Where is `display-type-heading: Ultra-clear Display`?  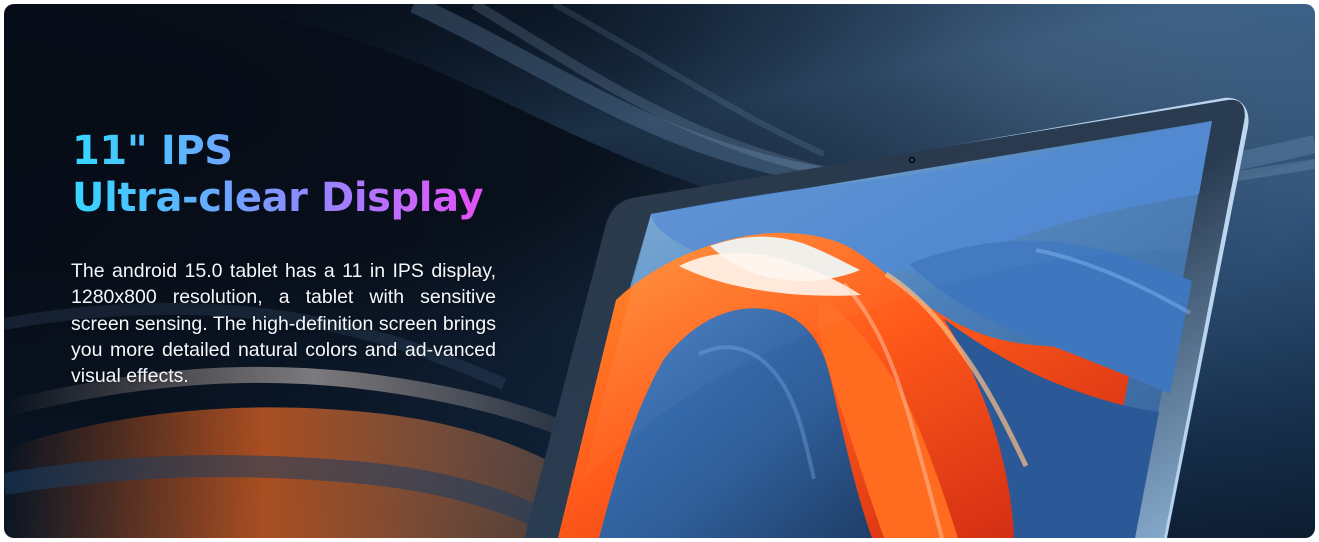 display-type-heading: Ultra-clear Display is located at coordinates (278, 198).